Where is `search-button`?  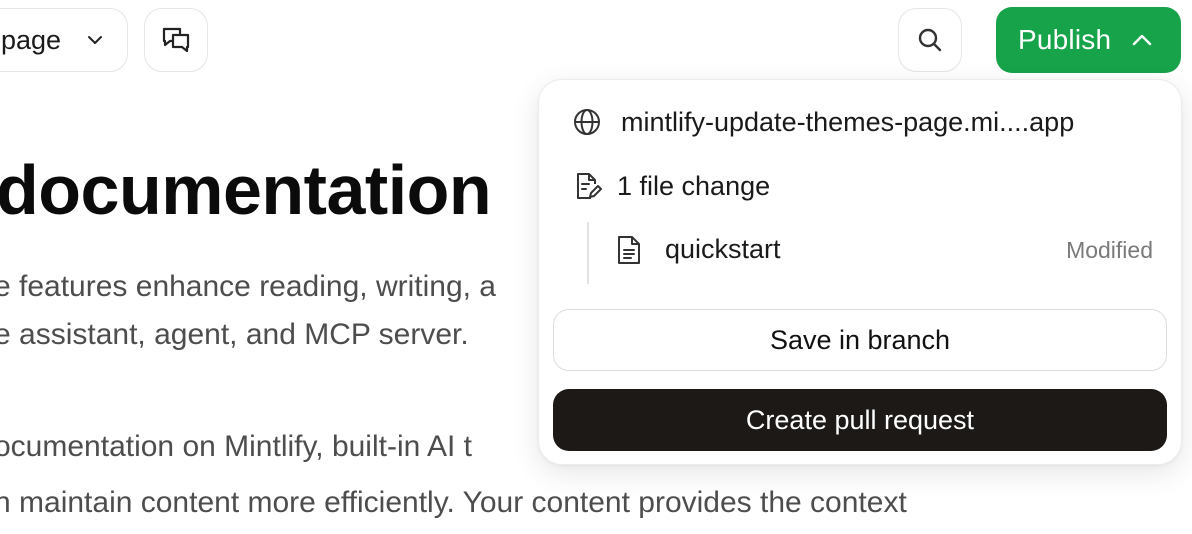 search-button is located at coordinates (930, 40).